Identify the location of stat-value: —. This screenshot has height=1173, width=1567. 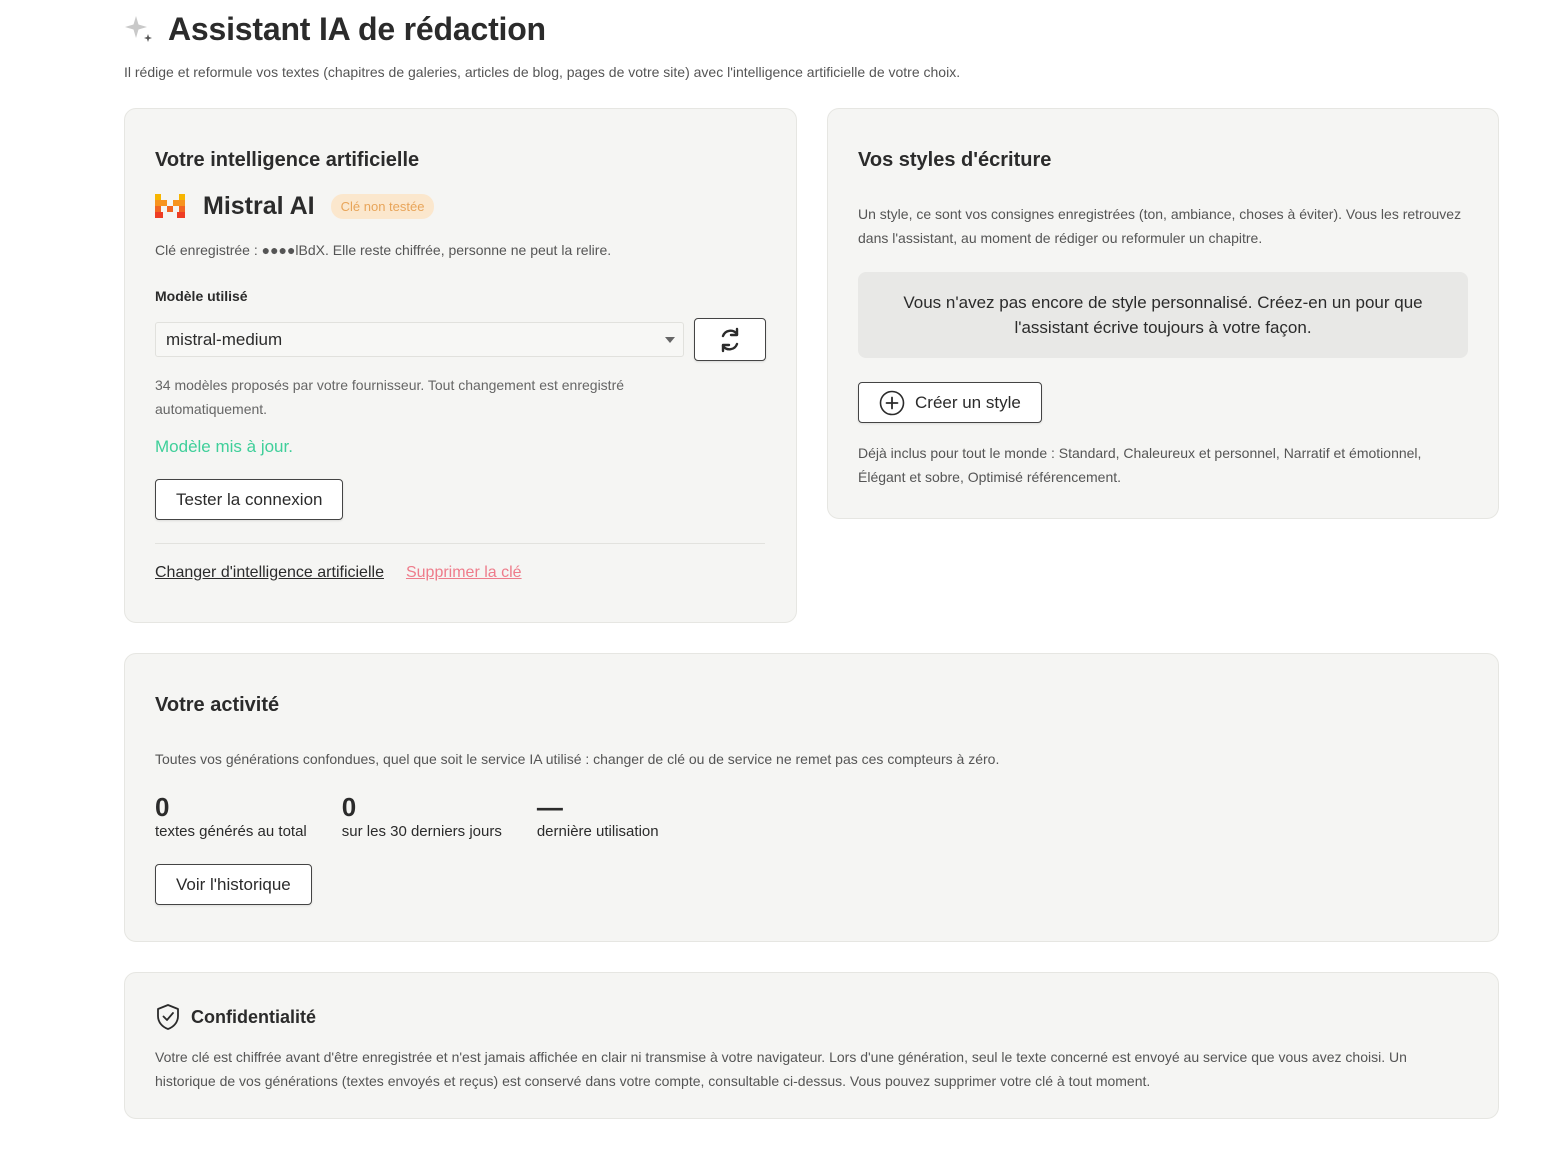
(549, 807).